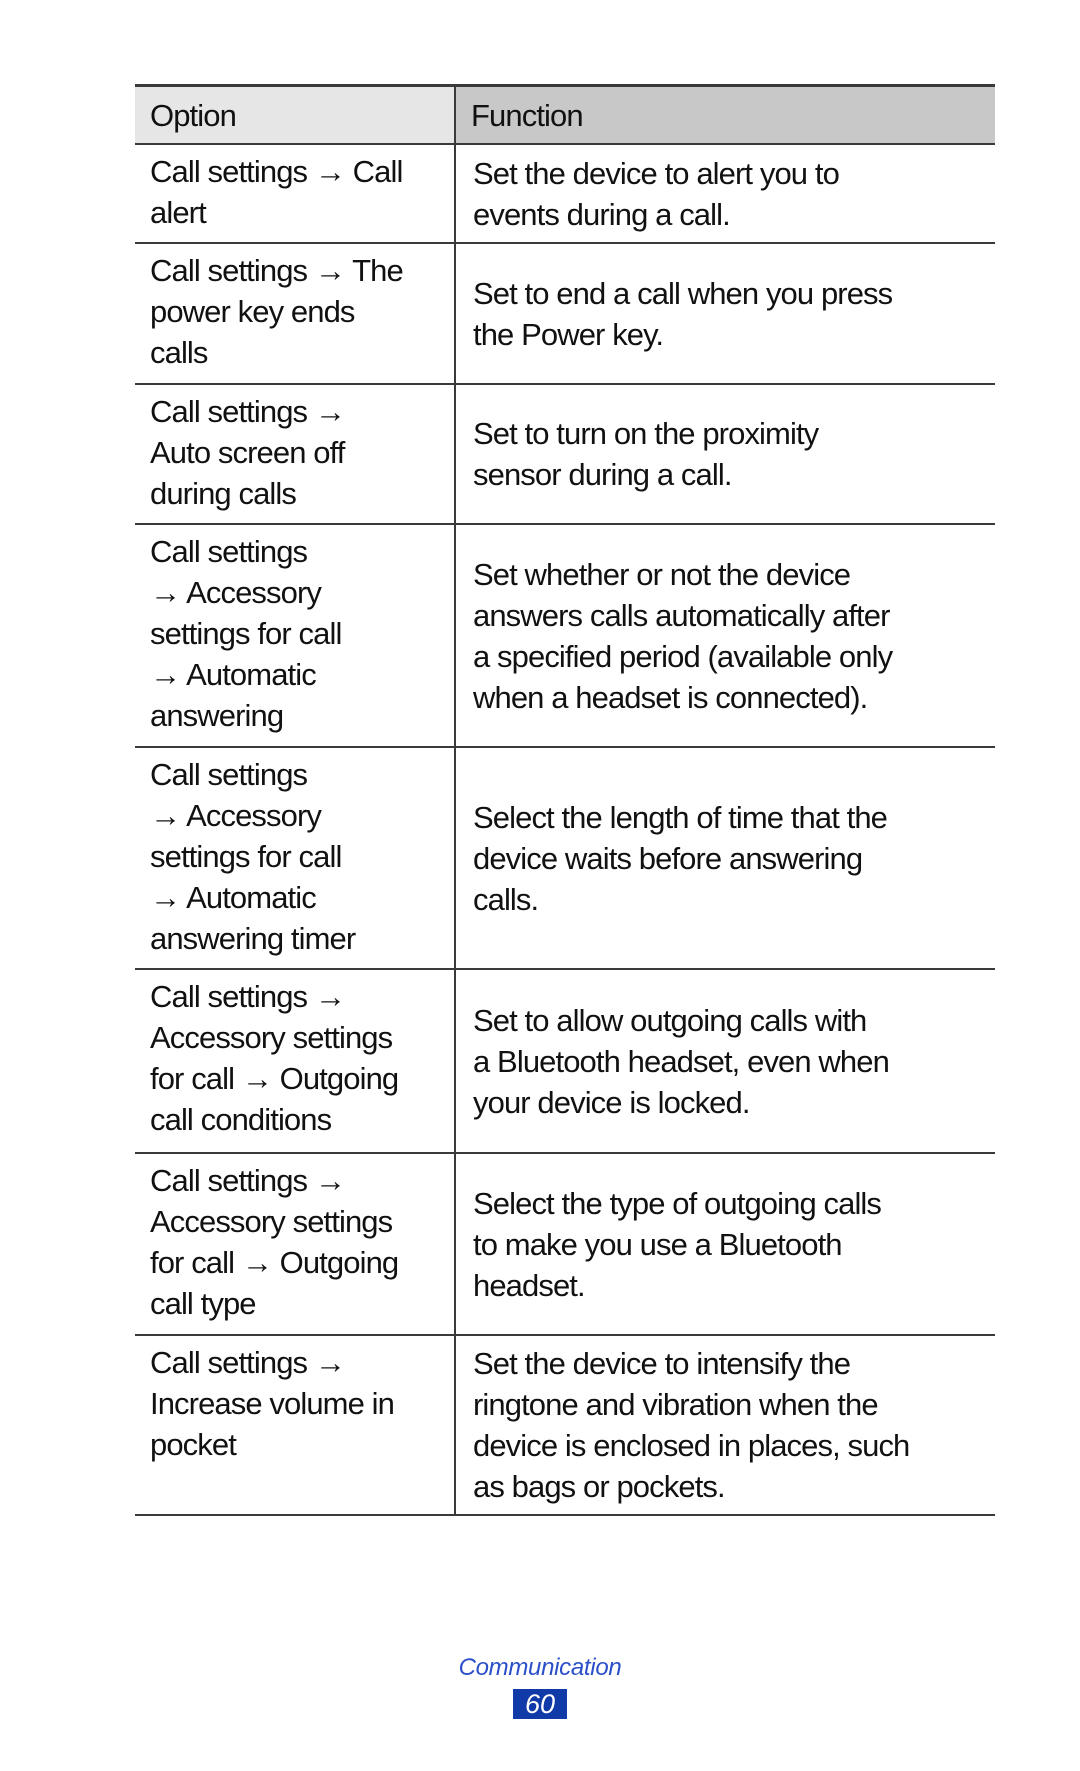  I want to click on function-text-line: calls., so click(506, 899).